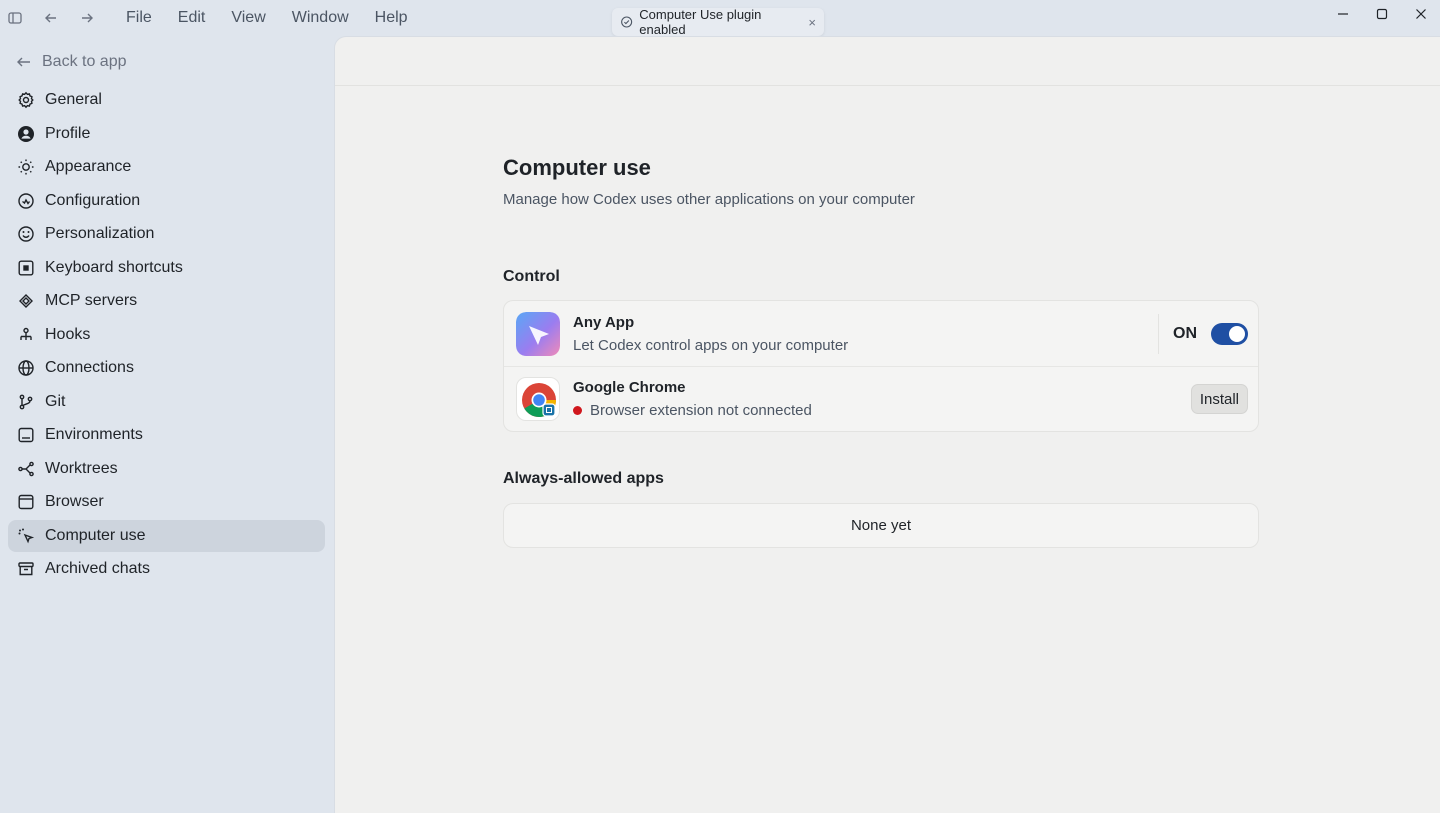 The image size is (1440, 813). Describe the element at coordinates (26, 100) in the screenshot. I see `gear-icon` at that location.